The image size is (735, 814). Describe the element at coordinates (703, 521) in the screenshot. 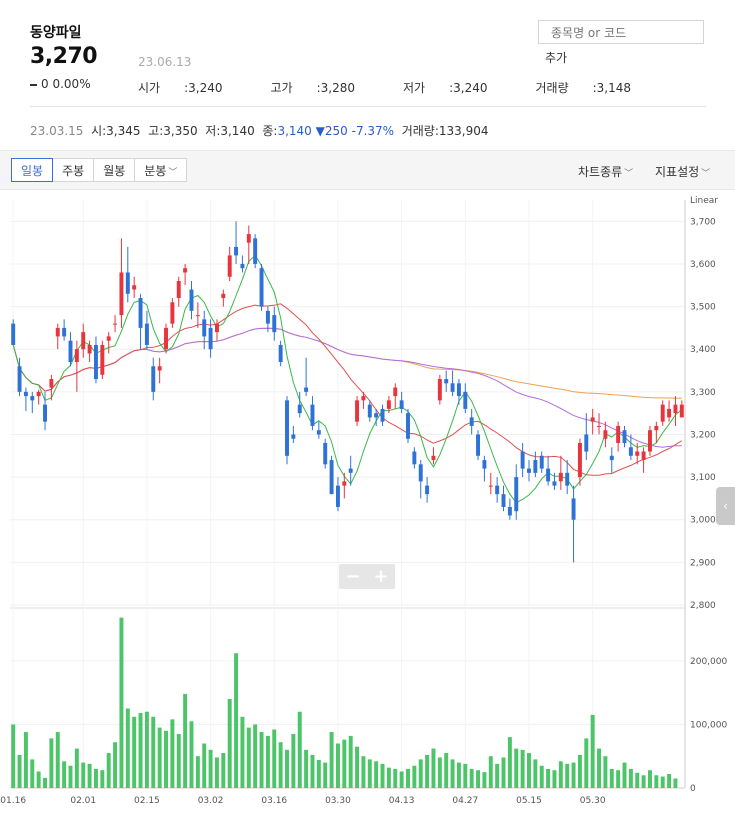

I see `price-tick-label: 3,000` at that location.